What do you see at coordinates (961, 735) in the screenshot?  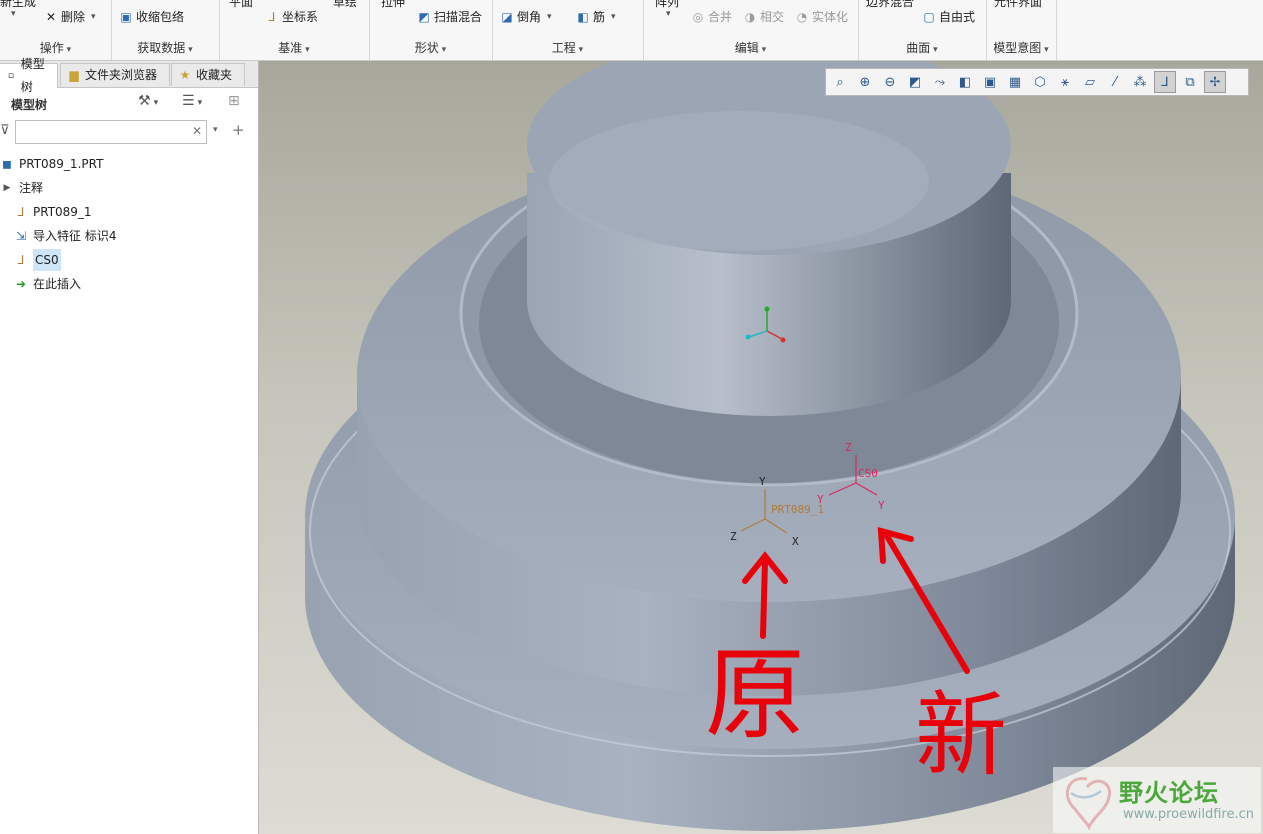 I see `annotation-new: 新` at bounding box center [961, 735].